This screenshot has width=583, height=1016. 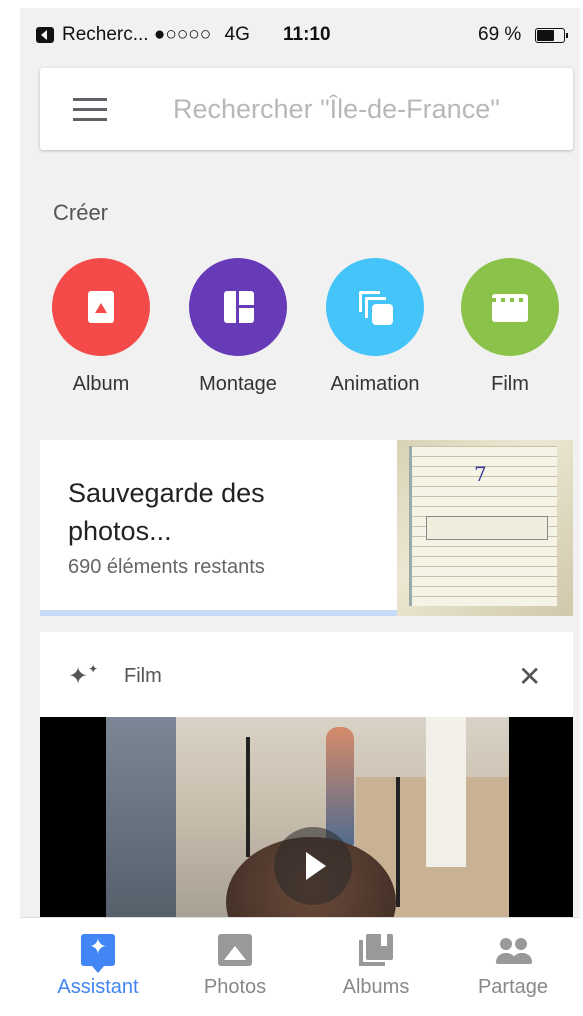 What do you see at coordinates (83, 676) in the screenshot?
I see `sparkle-icon: ✦✦` at bounding box center [83, 676].